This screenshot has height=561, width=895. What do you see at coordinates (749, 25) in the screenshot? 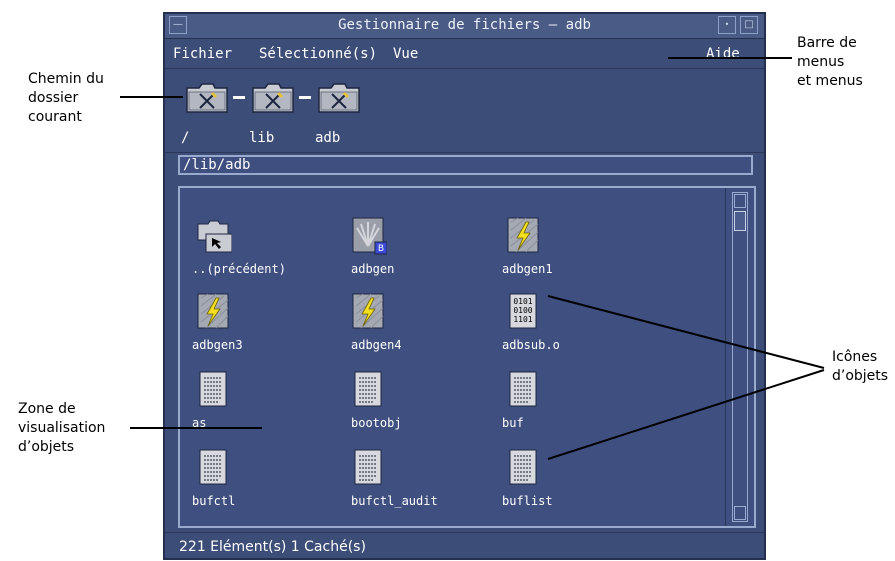
I see `maximize-button: □` at bounding box center [749, 25].